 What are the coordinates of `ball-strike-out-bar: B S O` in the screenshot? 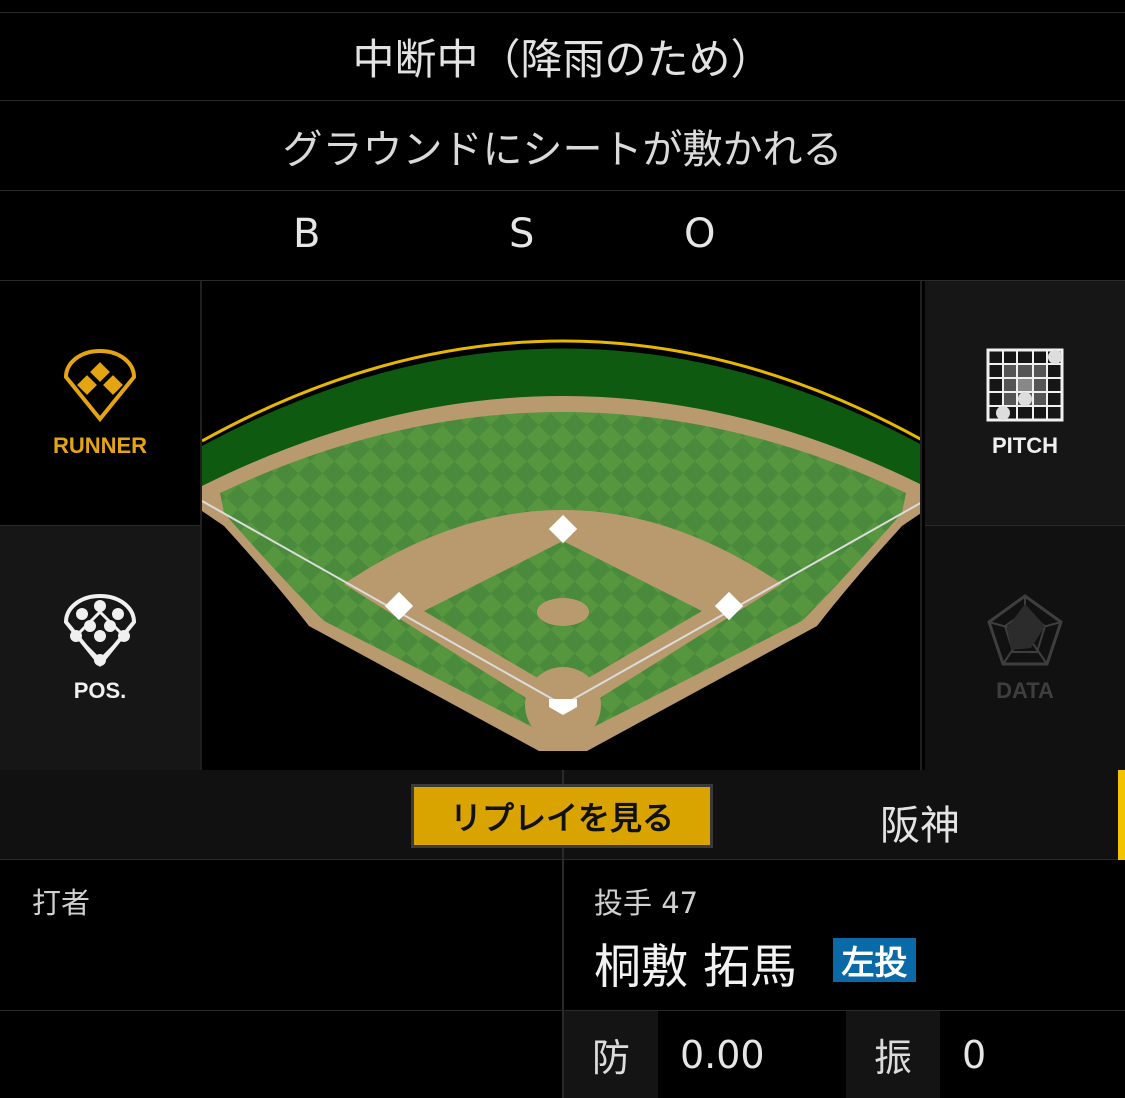 It's located at (562, 236).